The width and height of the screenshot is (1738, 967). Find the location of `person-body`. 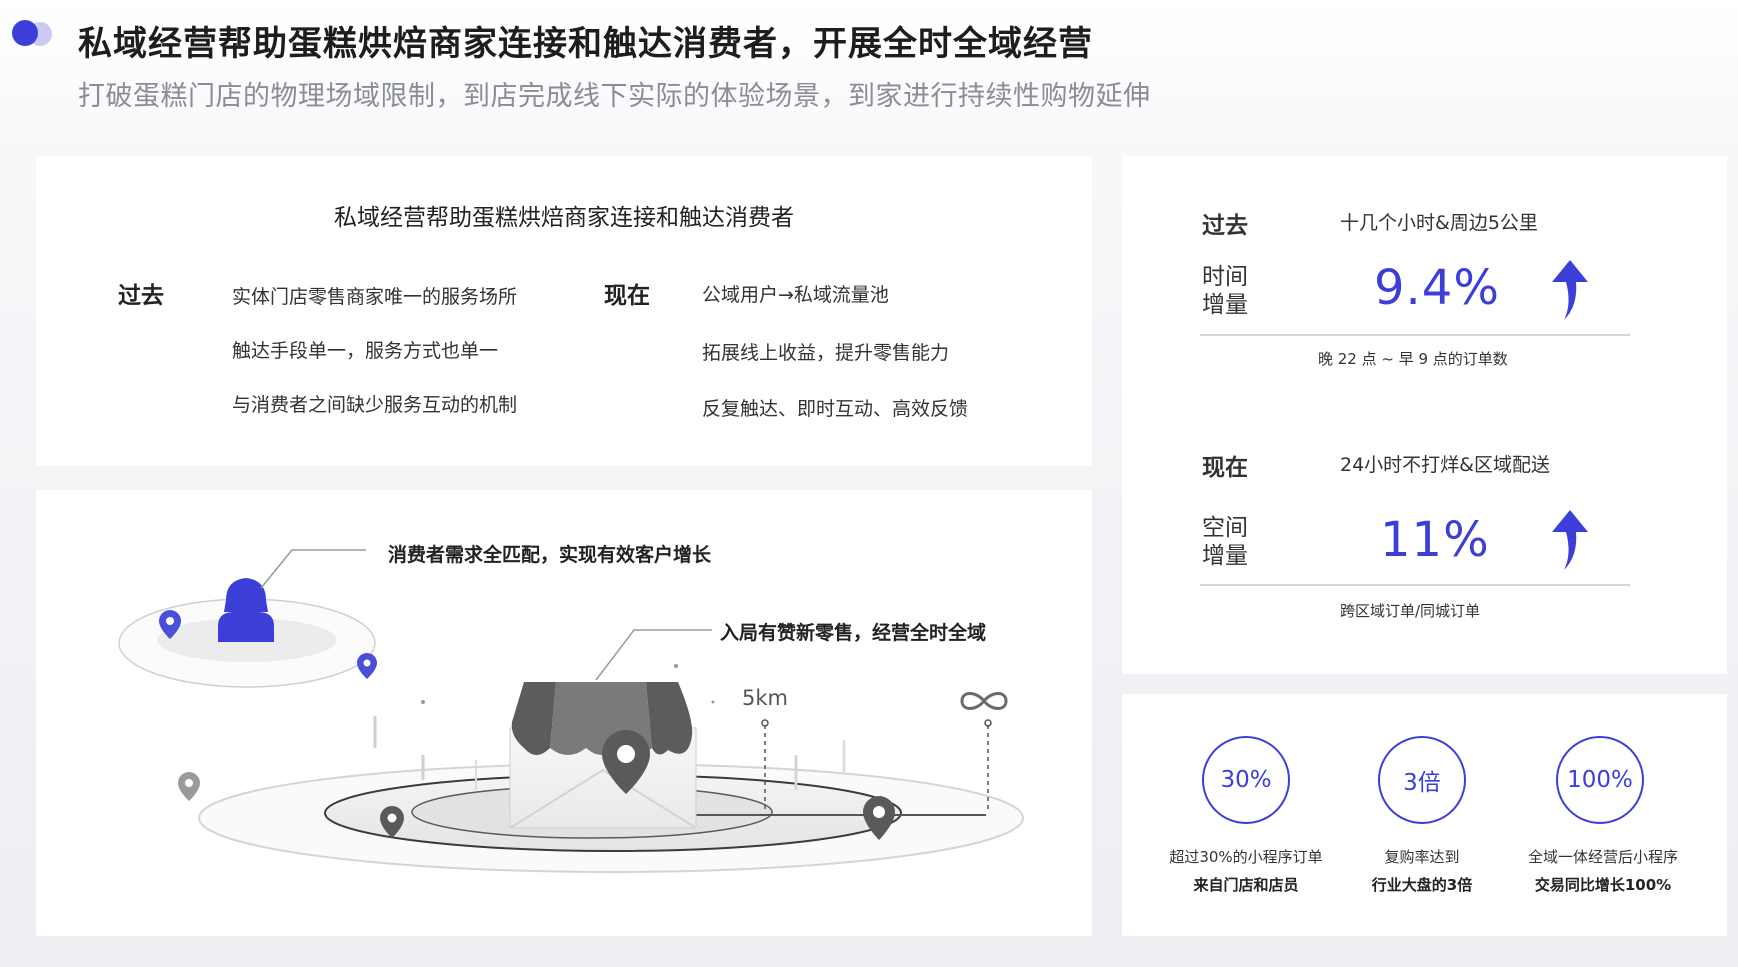

person-body is located at coordinates (246, 627).